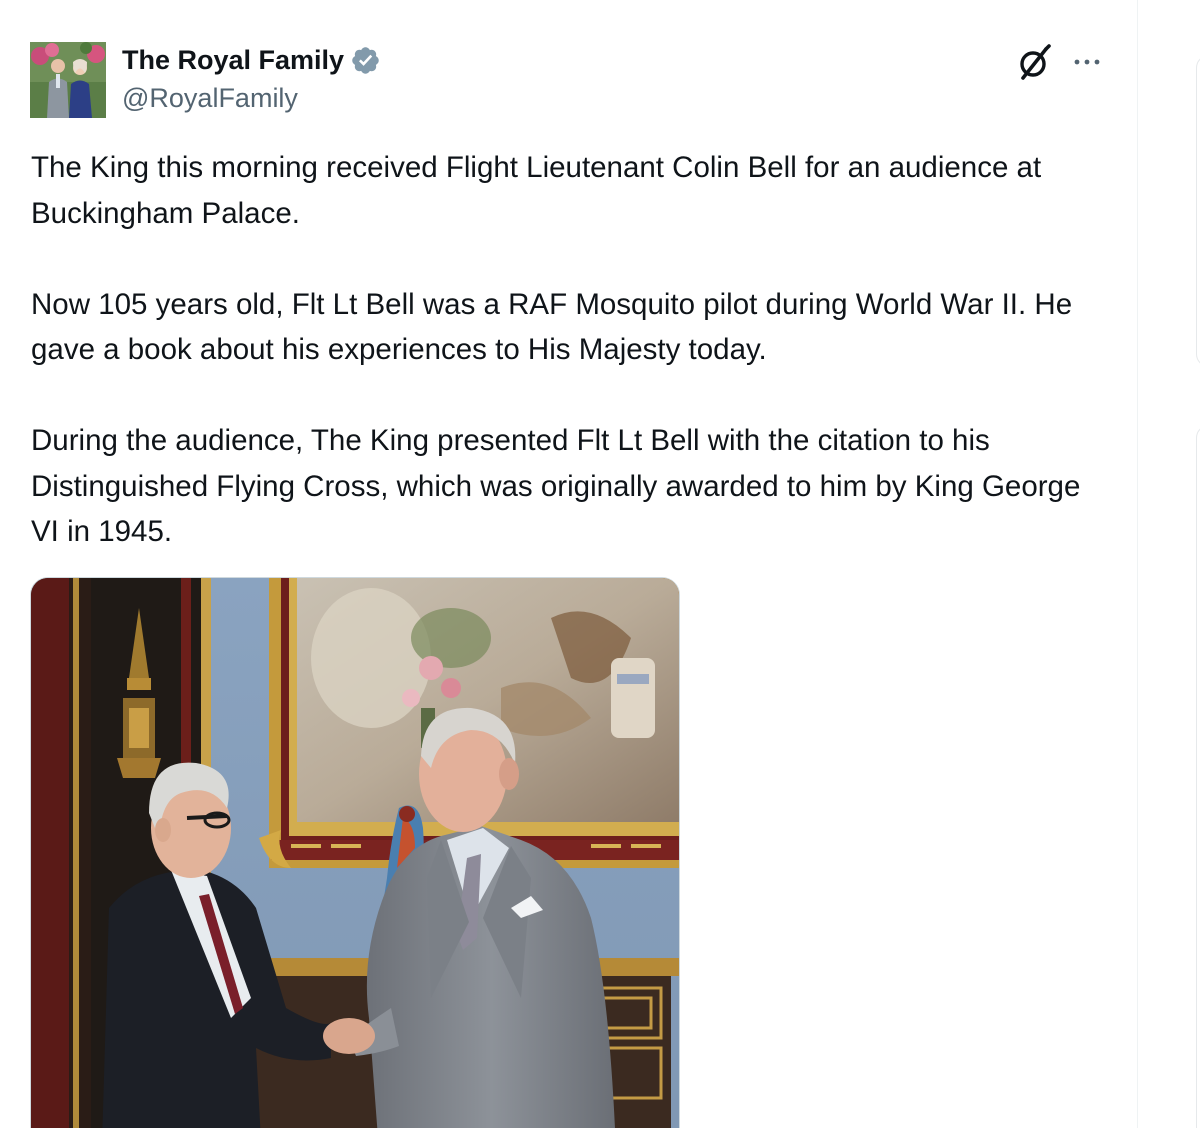 The height and width of the screenshot is (1128, 1200). Describe the element at coordinates (210, 98) in the screenshot. I see `author-handle: @RoyalFamily` at that location.